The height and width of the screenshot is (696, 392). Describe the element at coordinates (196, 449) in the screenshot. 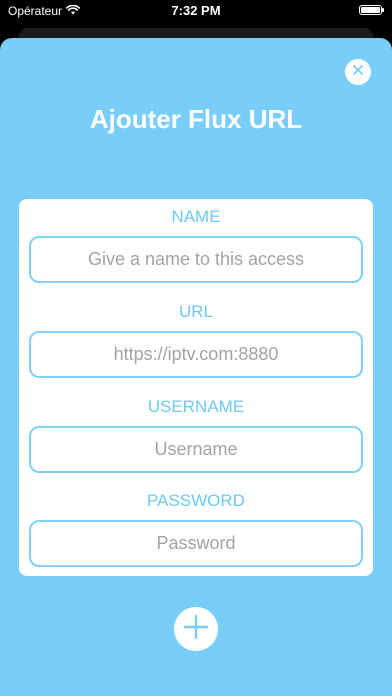

I see `username-input` at that location.